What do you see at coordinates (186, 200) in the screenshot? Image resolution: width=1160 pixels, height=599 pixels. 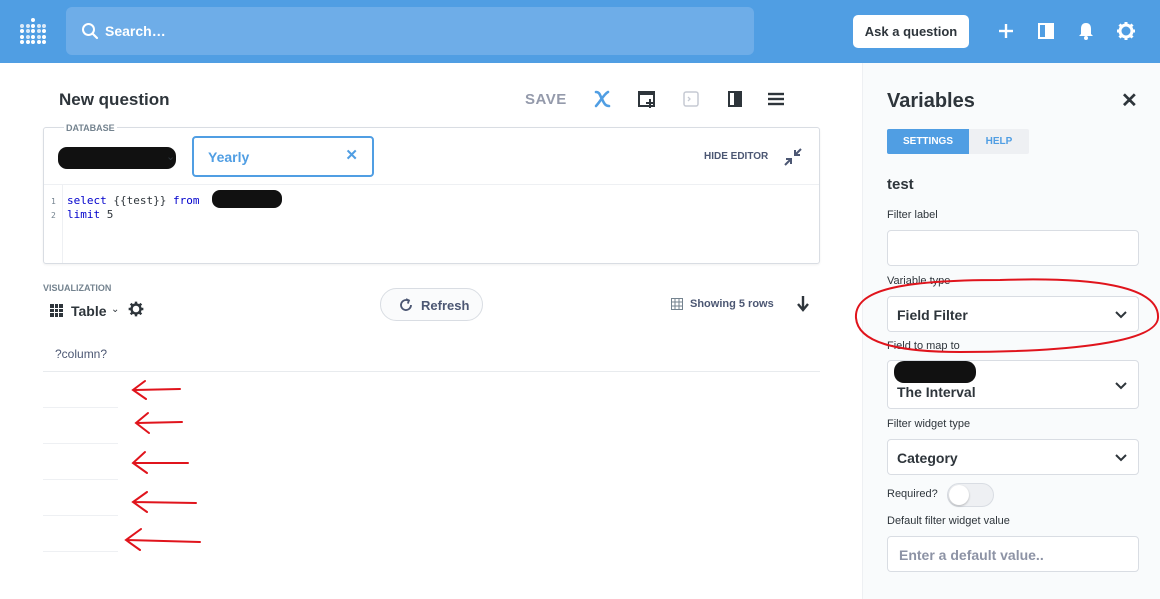 I see `sql-keyword: from` at bounding box center [186, 200].